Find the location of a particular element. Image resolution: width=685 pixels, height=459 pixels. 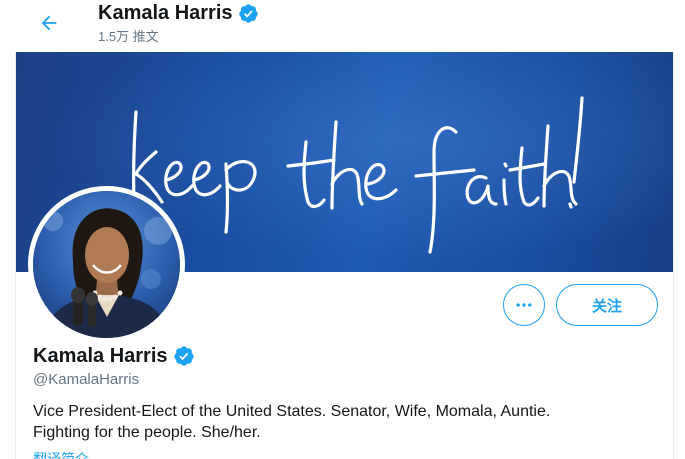

more-horizontal-icon is located at coordinates (524, 305).